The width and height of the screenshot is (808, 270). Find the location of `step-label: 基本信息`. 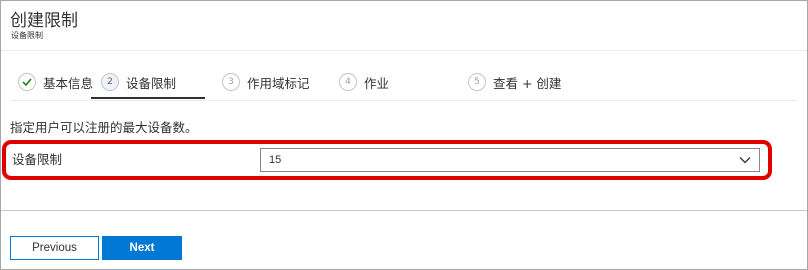

step-label: 基本信息 is located at coordinates (68, 83).